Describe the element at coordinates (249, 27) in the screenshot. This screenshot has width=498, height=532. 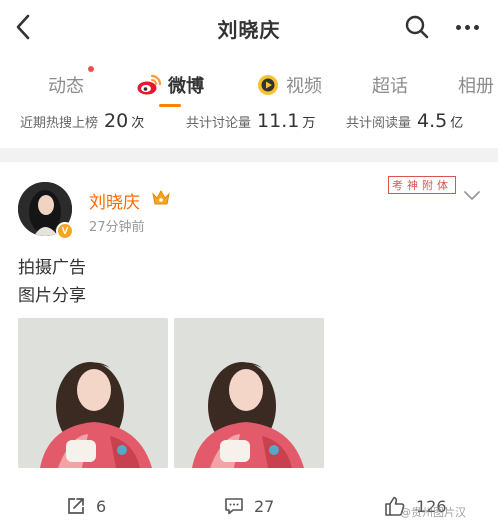
I see `top-bar: 刘晓庆` at that location.